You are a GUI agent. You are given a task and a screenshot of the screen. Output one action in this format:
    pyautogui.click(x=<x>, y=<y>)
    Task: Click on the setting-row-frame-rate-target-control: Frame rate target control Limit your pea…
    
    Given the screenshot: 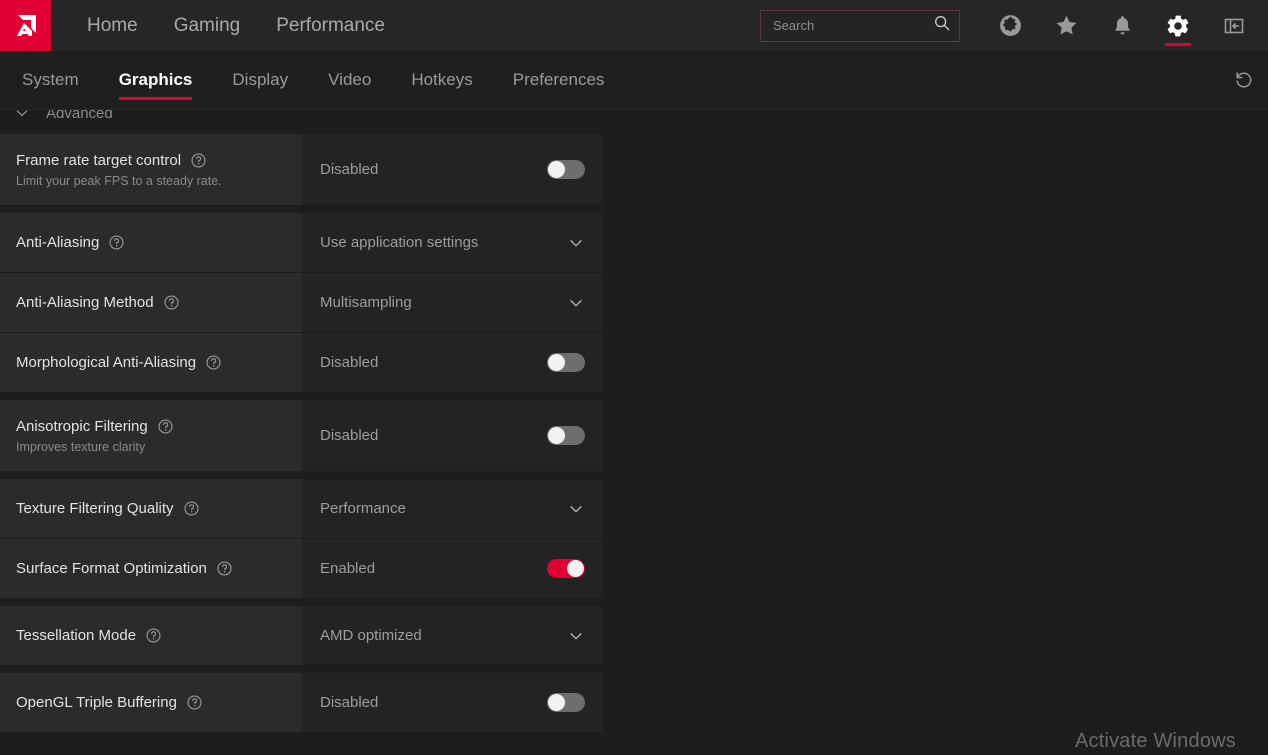 What is the action you would take?
    pyautogui.click(x=301, y=169)
    